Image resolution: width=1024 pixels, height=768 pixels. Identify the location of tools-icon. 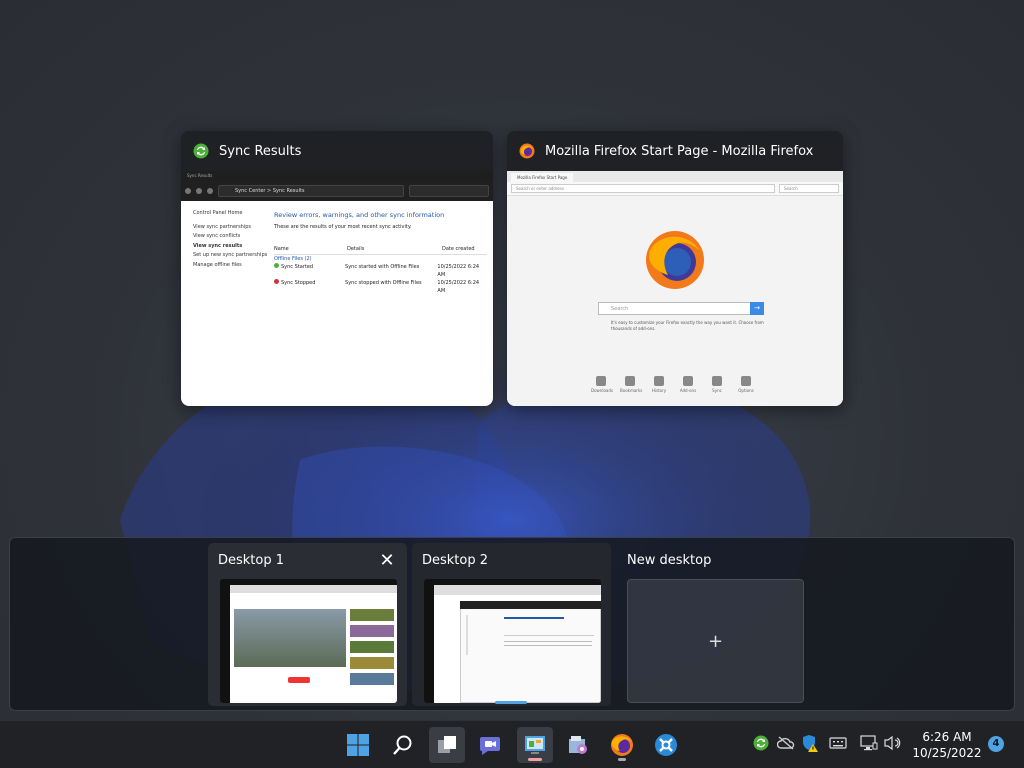
(578, 745).